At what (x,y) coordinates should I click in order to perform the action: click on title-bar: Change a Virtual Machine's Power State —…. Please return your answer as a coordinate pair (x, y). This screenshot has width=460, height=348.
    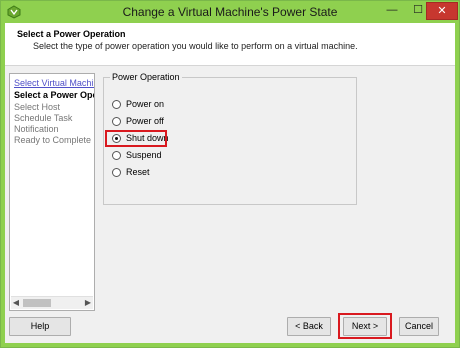
    Looking at the image, I should click on (230, 12).